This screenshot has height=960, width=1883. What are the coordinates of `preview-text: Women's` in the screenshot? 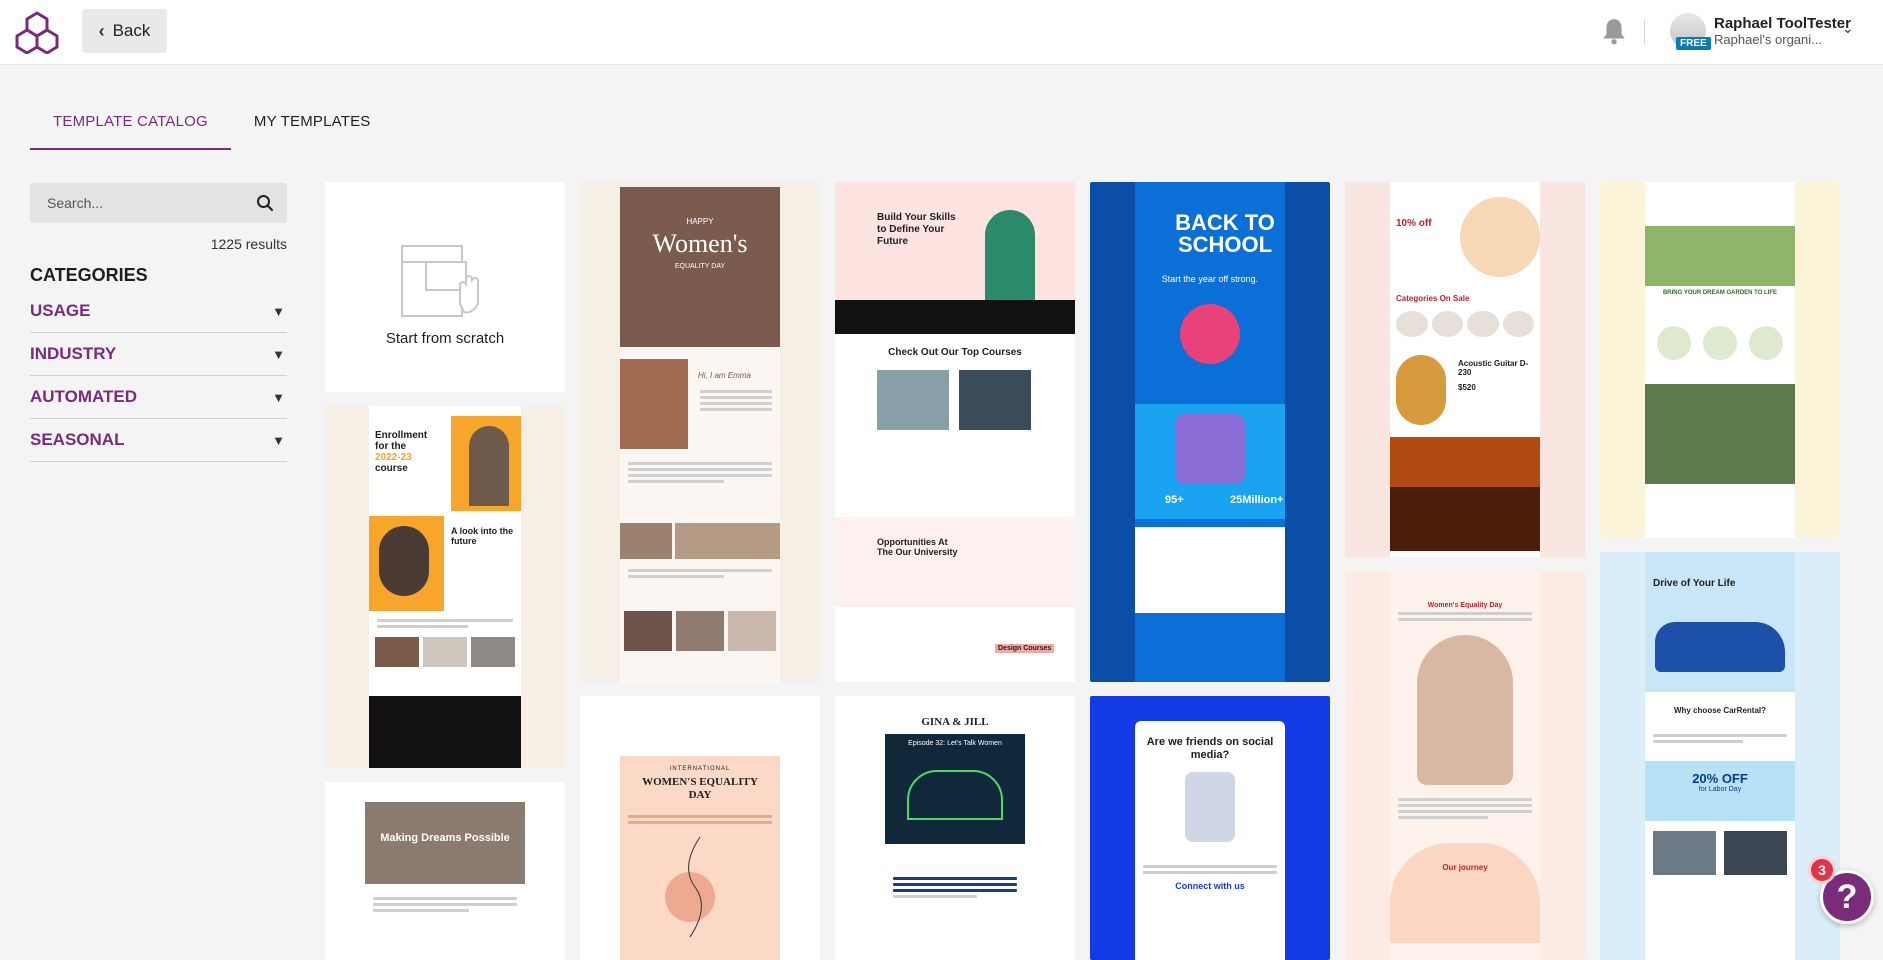 It's located at (700, 243).